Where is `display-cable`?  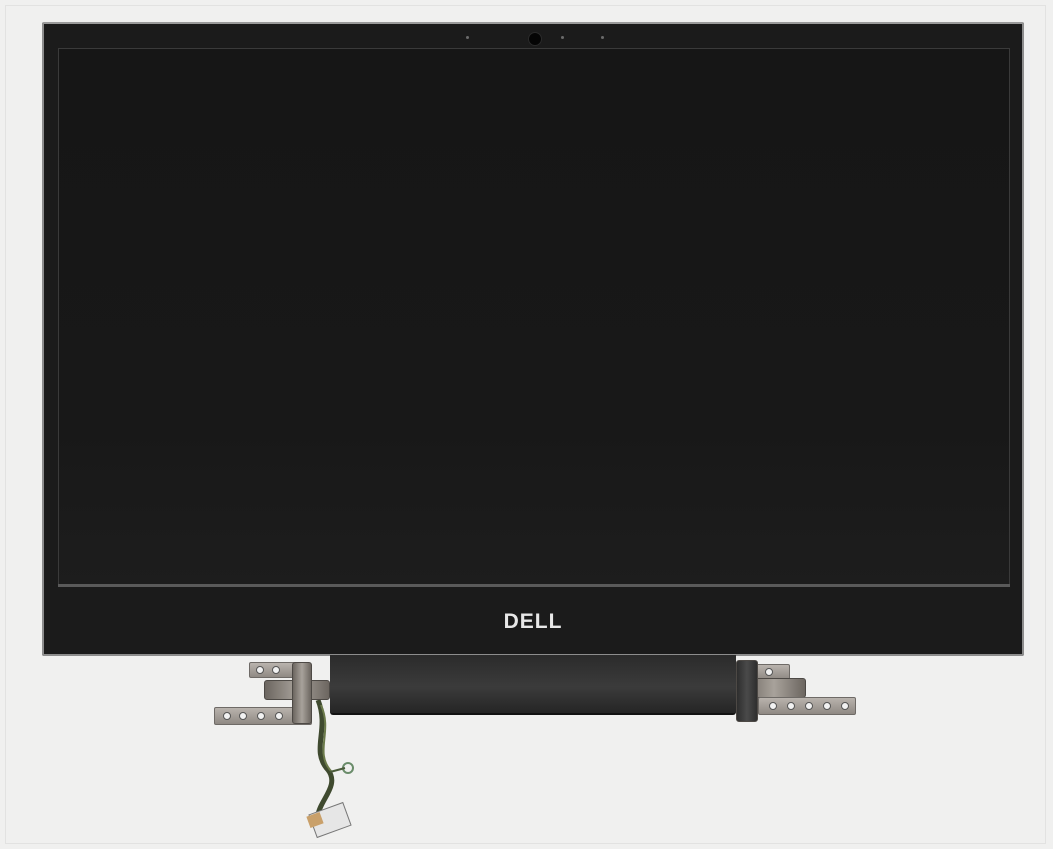 display-cable is located at coordinates (330, 769).